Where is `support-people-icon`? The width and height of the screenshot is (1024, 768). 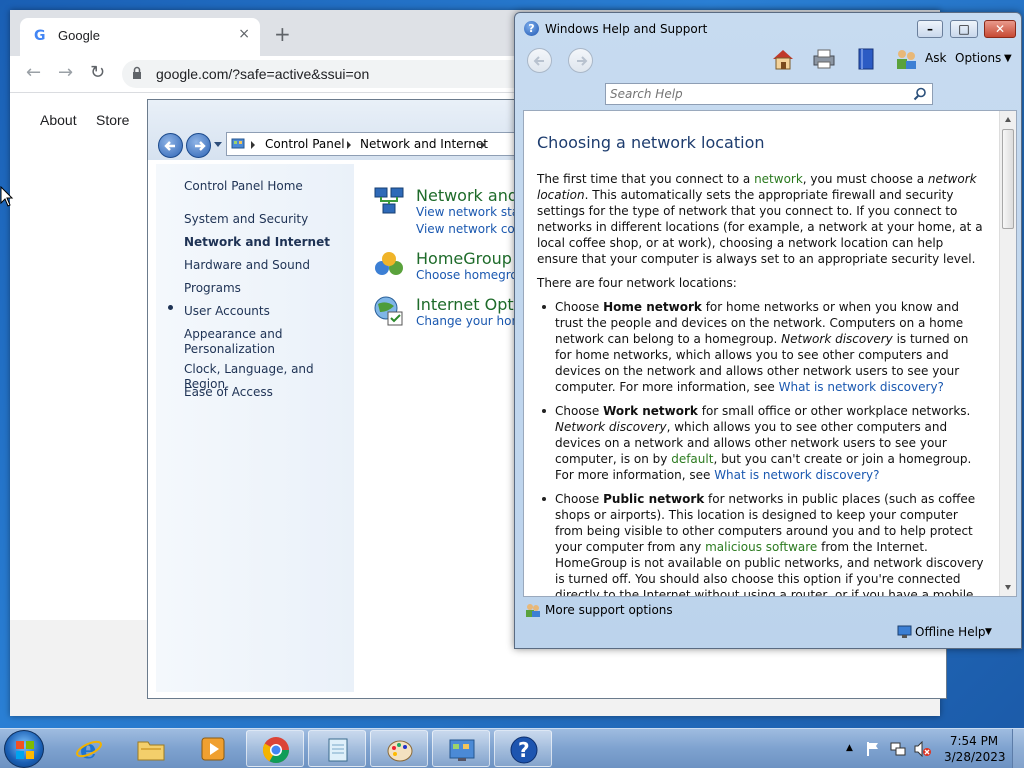
support-people-icon is located at coordinates (533, 610).